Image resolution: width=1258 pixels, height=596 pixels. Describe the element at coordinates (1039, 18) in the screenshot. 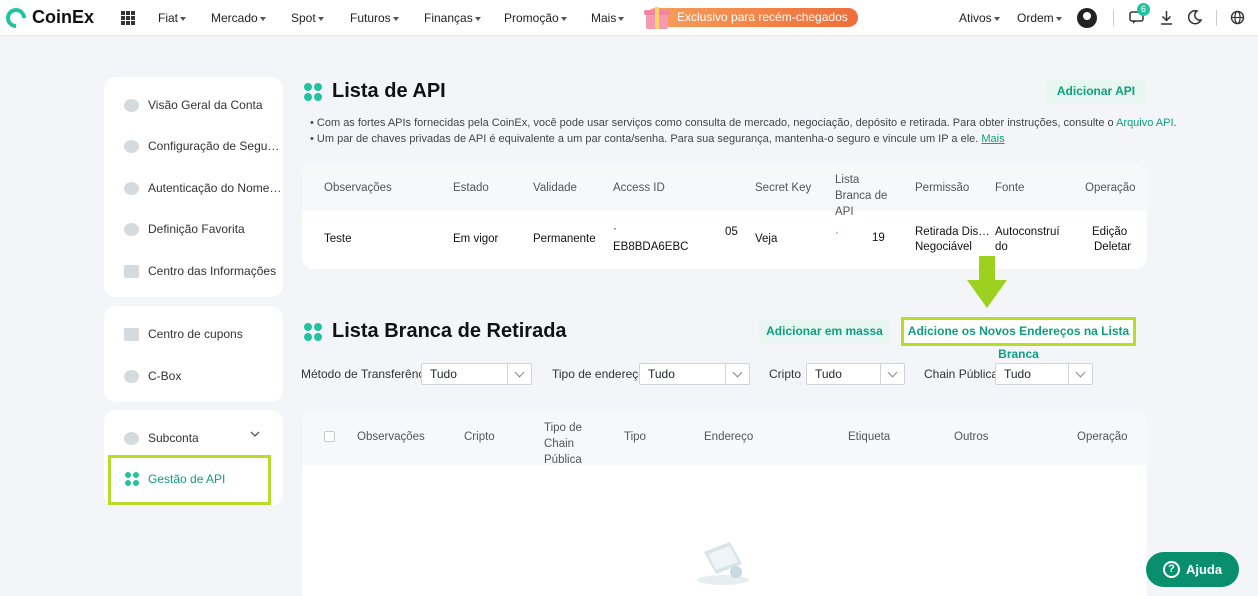

I see `nav-ordem: Ordem` at that location.